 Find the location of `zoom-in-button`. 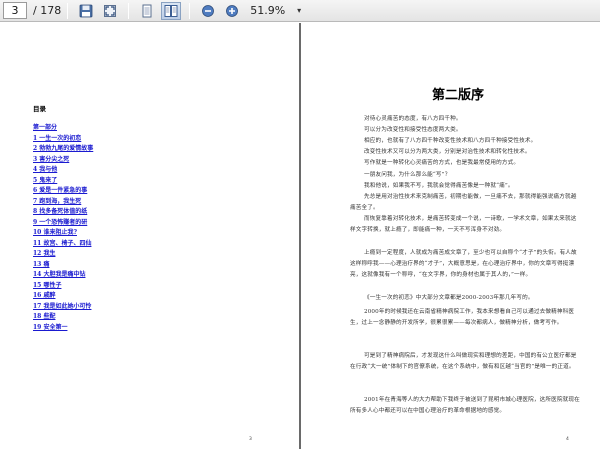

zoom-in-button is located at coordinates (232, 11).